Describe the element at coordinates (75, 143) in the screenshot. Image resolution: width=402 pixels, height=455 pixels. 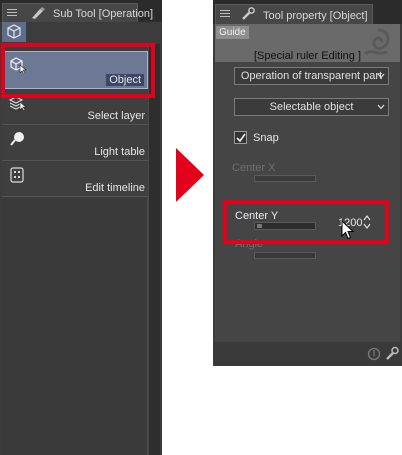
I see `tool-row-light-table: Light table` at that location.